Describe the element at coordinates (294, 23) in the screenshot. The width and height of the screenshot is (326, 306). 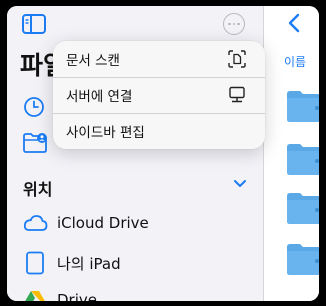
I see `chevron-left-icon` at that location.